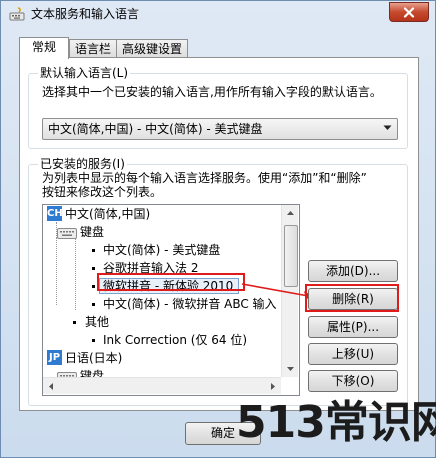 The image size is (436, 458). Describe the element at coordinates (204, 178) in the screenshot. I see `installed-services-description-line1: 为列表中显示的每个输入语言选择服务。使用“添加”和“删除”` at that location.